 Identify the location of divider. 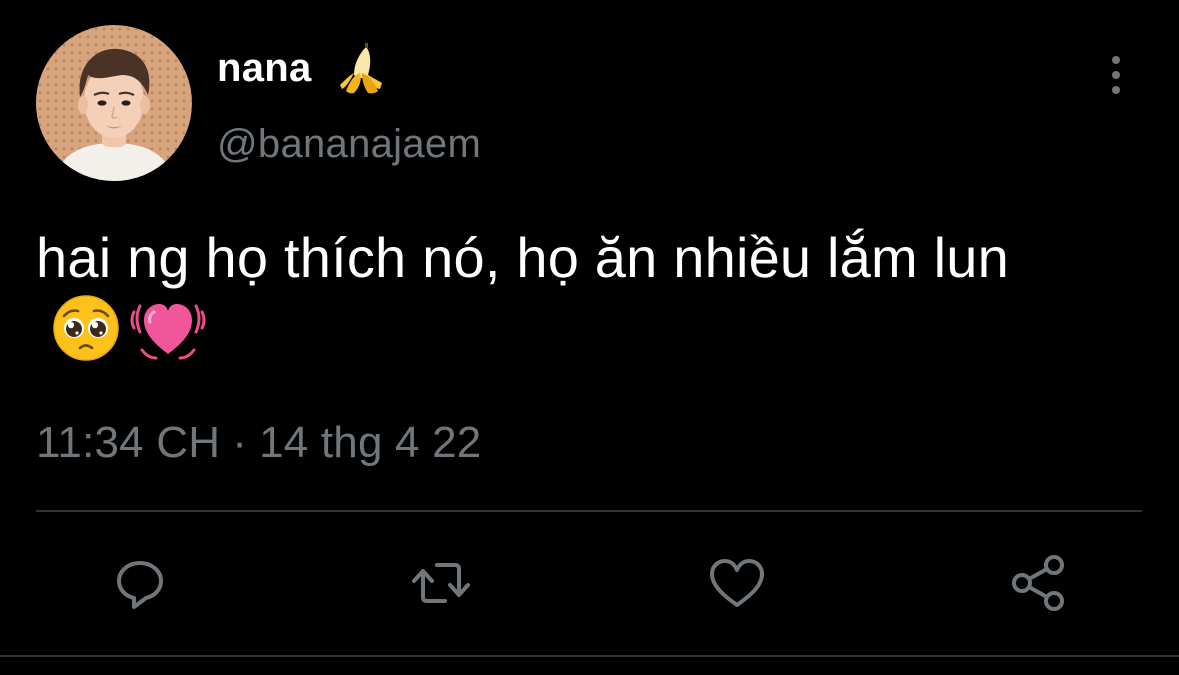
(589, 511).